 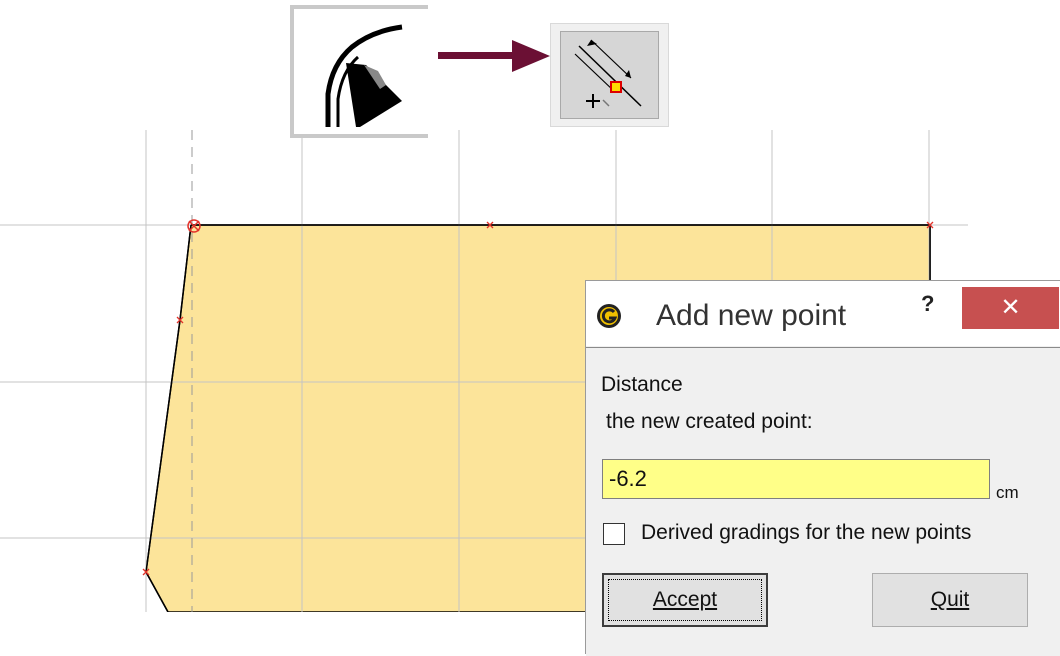 I want to click on close-icon: ✕, so click(x=1010, y=307).